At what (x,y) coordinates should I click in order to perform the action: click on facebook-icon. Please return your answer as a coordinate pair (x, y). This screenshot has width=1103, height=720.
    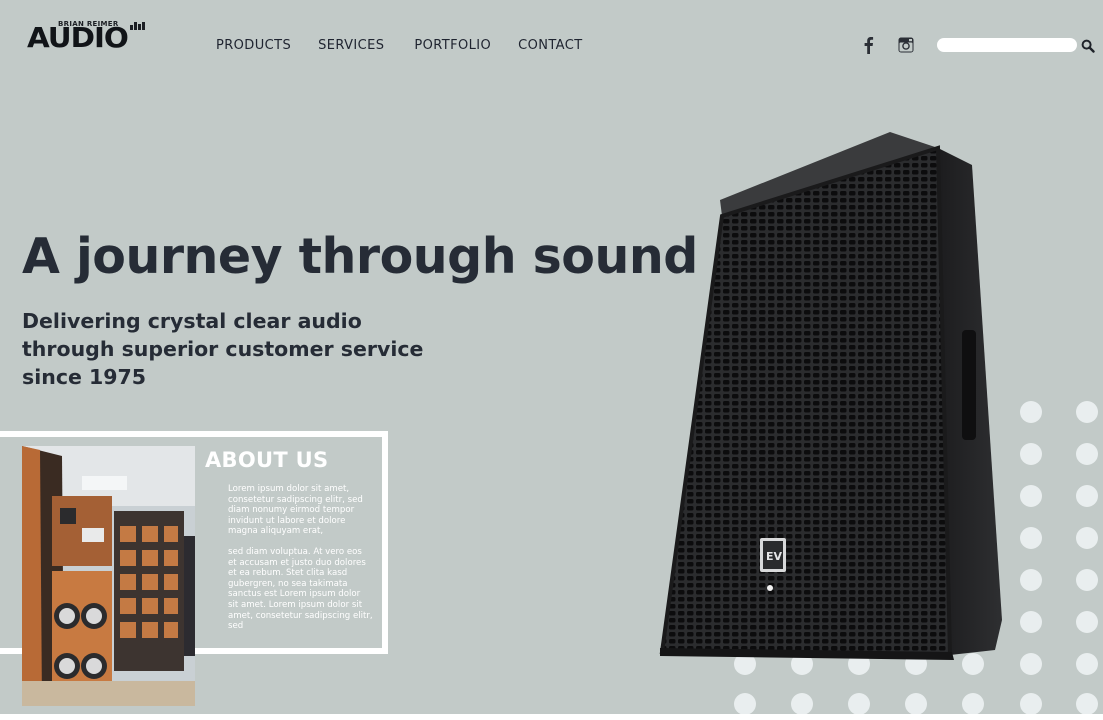
    Looking at the image, I should click on (868, 45).